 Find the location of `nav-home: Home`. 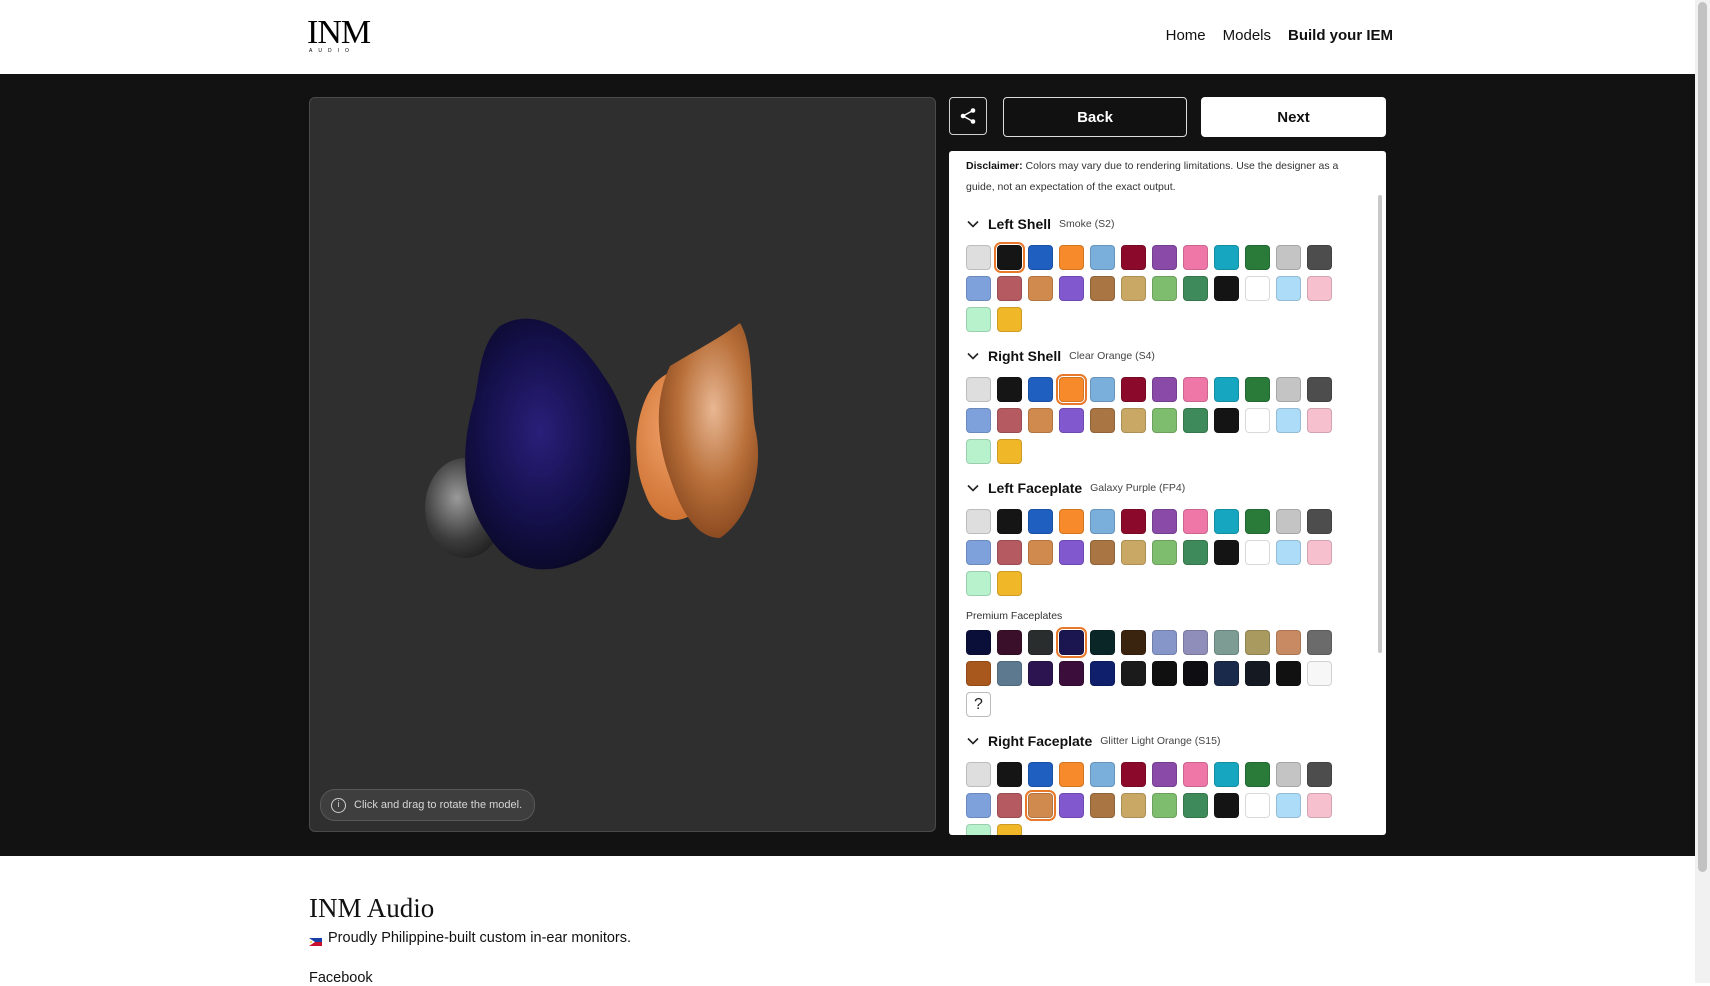

nav-home: Home is located at coordinates (1186, 35).